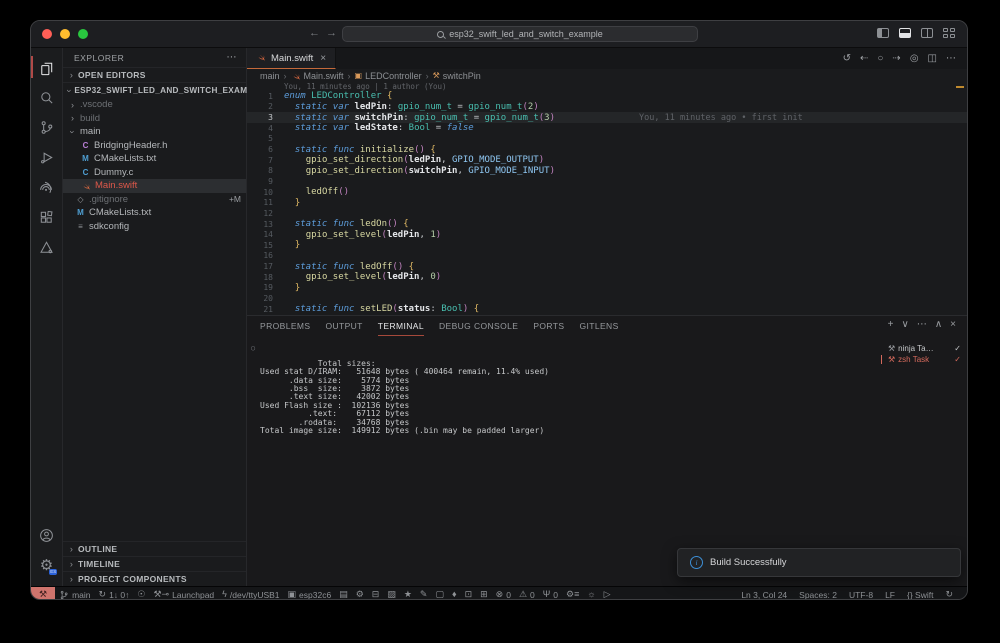 The width and height of the screenshot is (1000, 643). What do you see at coordinates (270, 76) in the screenshot?
I see `breadcrumb-main: main` at bounding box center [270, 76].